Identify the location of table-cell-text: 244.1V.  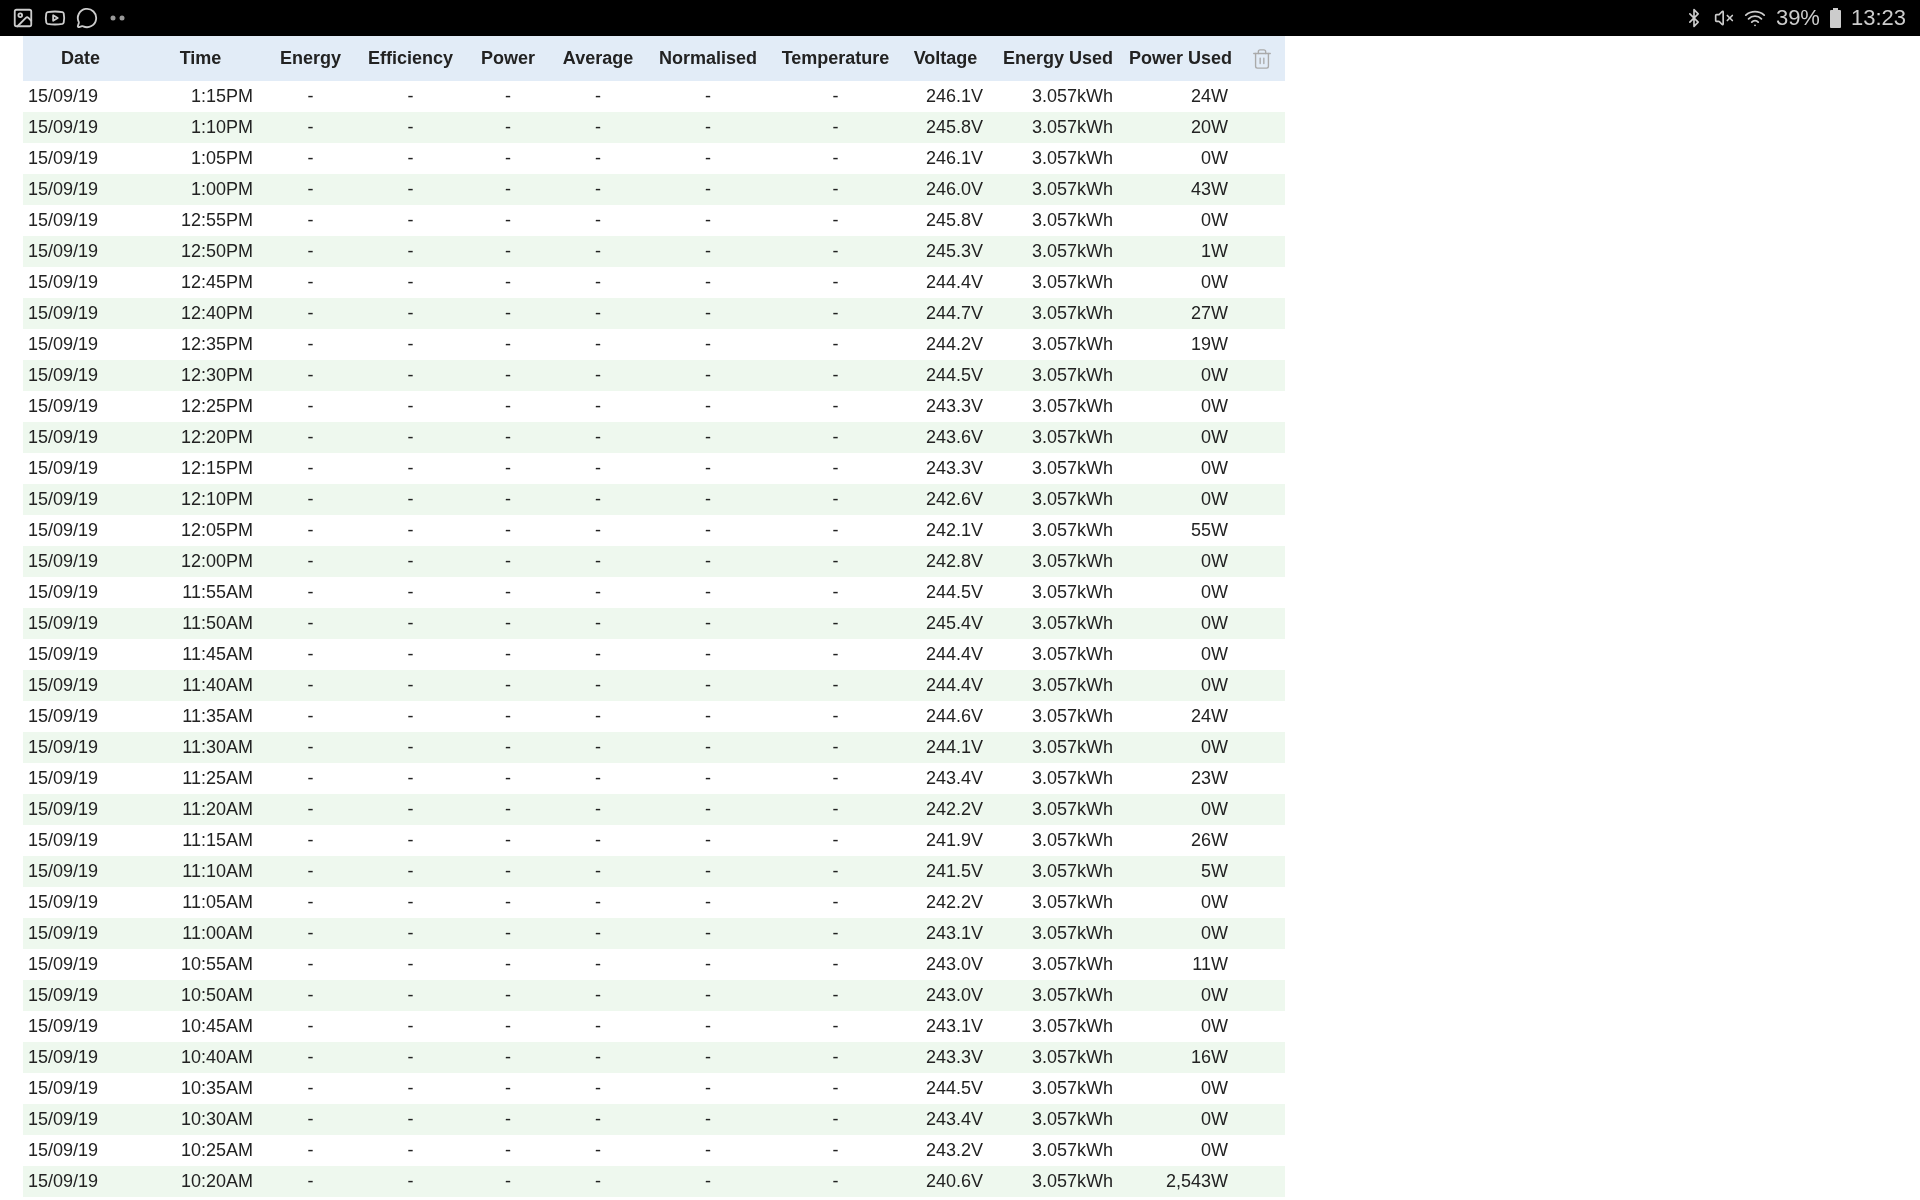
(954, 747).